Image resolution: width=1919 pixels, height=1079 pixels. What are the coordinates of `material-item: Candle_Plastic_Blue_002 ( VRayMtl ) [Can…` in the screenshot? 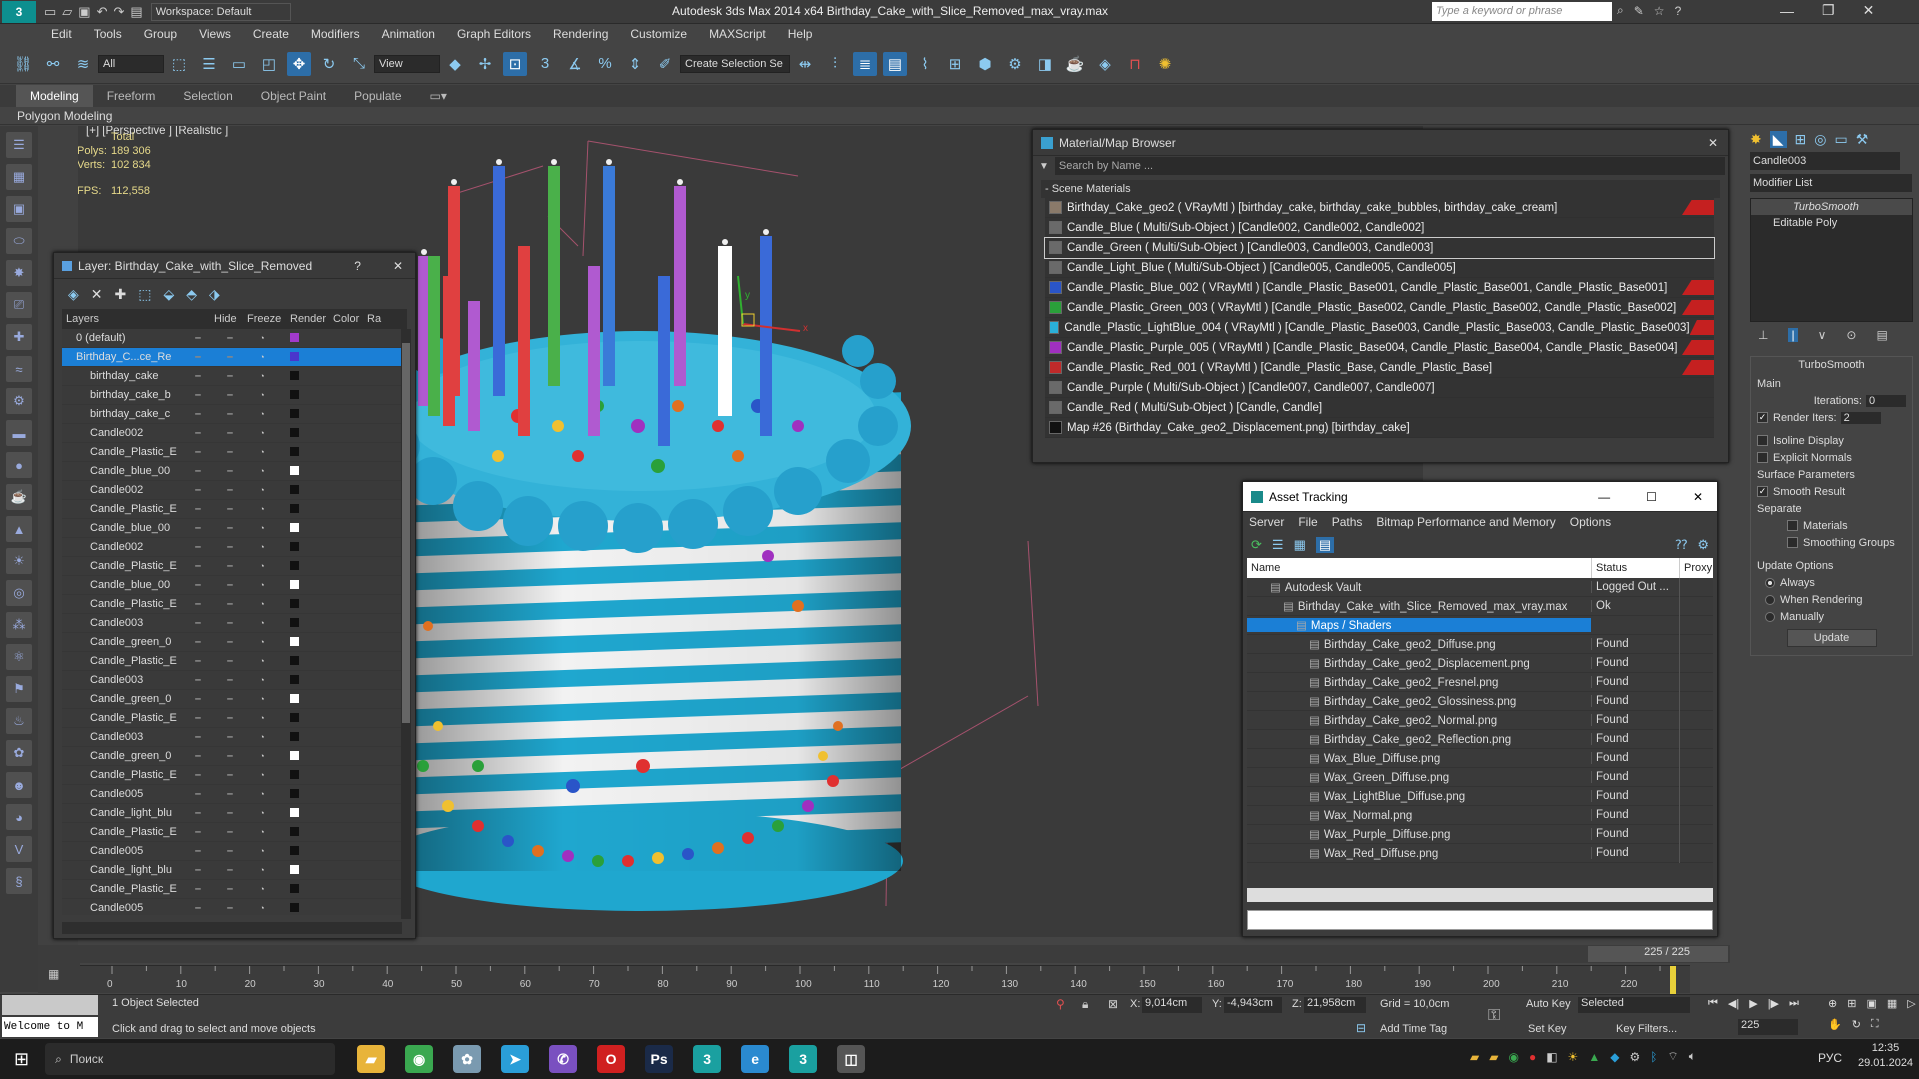 It's located at (1379, 288).